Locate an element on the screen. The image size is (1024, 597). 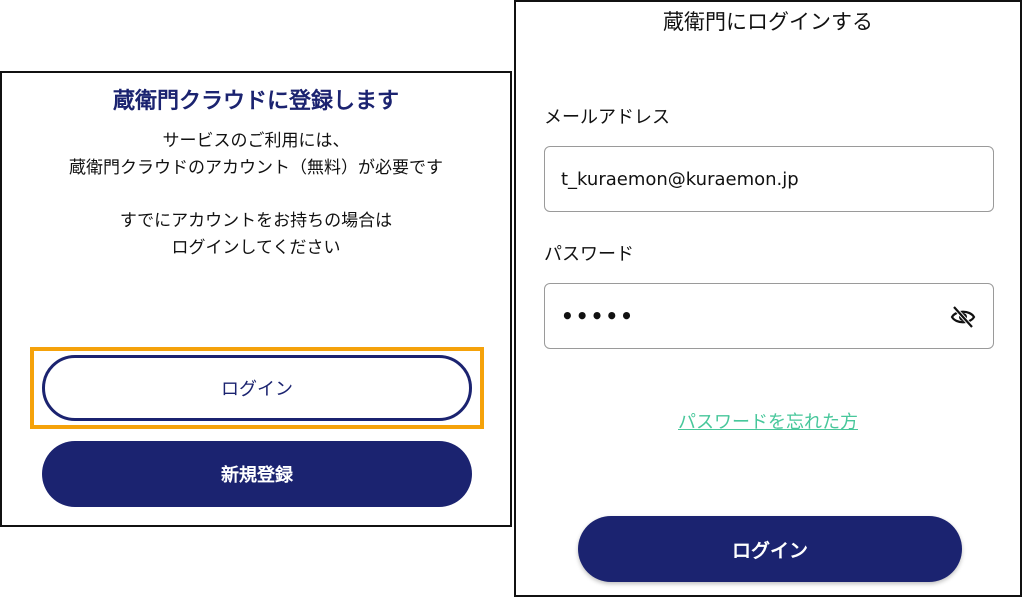
email-value: t_kuraemon@kuraemon.jp is located at coordinates (680, 179).